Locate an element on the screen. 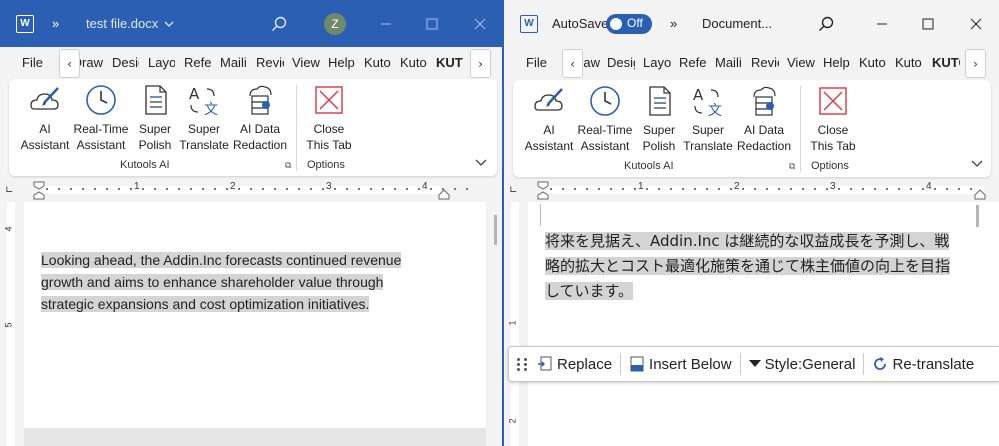  ribbon-separator is located at coordinates (800, 129).